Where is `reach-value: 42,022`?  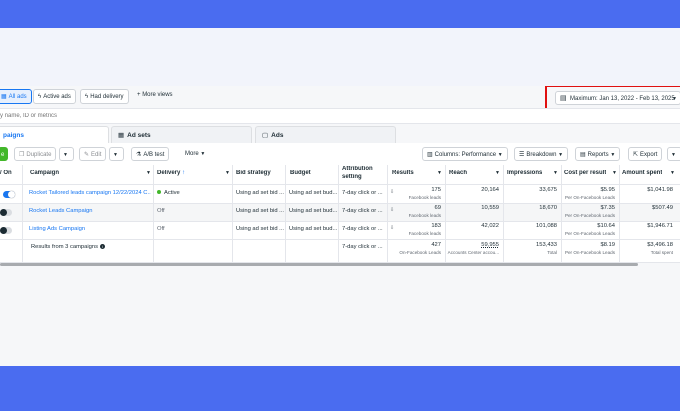 reach-value: 42,022 is located at coordinates (490, 226).